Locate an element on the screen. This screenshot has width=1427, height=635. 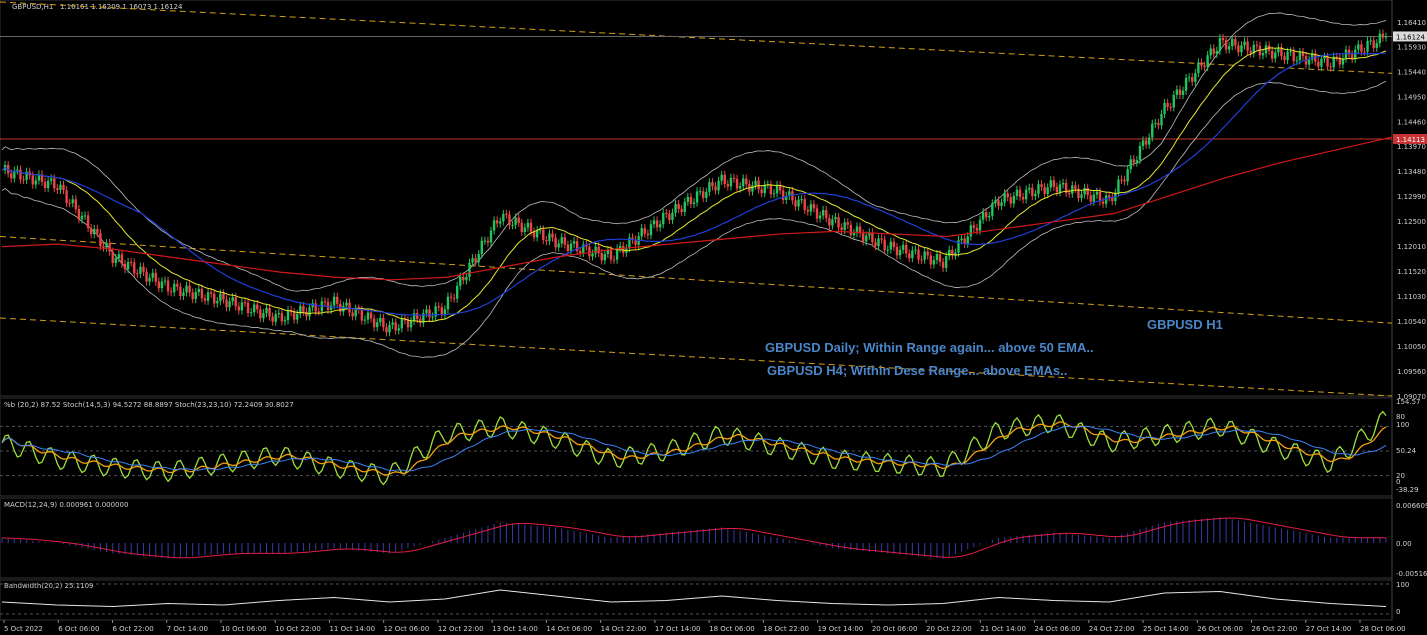
time-tick-label: 14 Oct 06:00 is located at coordinates (569, 629).